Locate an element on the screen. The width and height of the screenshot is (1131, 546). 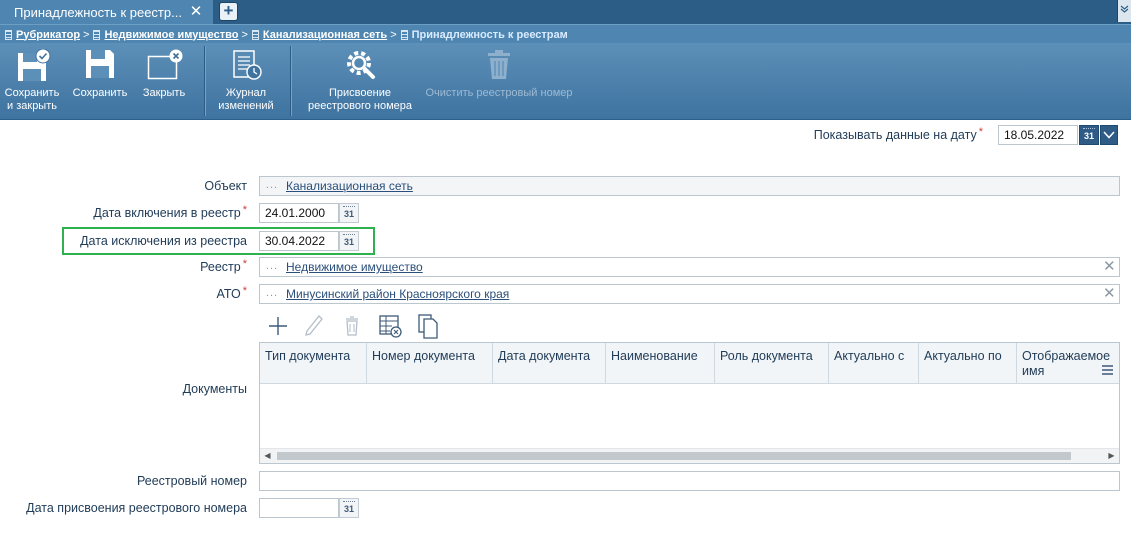
clear-registry-number-button: Очистить реестровый номер is located at coordinates (499, 81).